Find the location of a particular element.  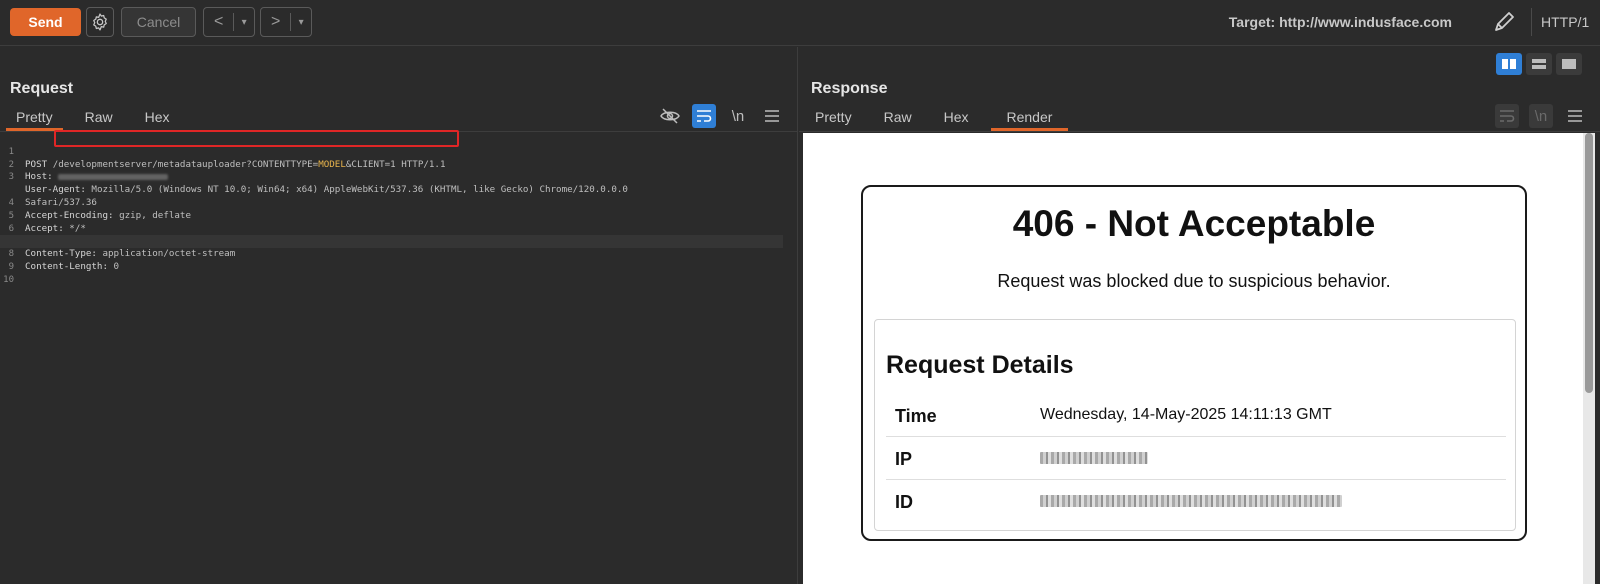

response-title: Response is located at coordinates (849, 88).